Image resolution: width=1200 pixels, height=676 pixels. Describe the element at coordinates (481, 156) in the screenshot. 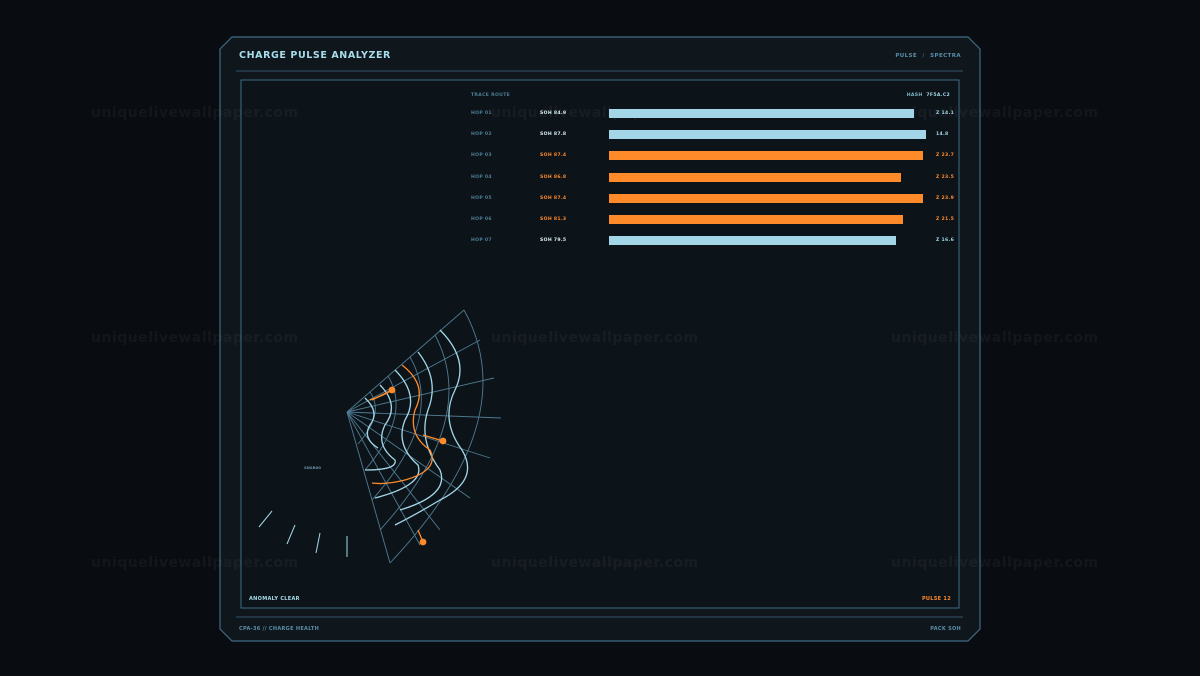

I see `hop-id: HOP 03` at that location.